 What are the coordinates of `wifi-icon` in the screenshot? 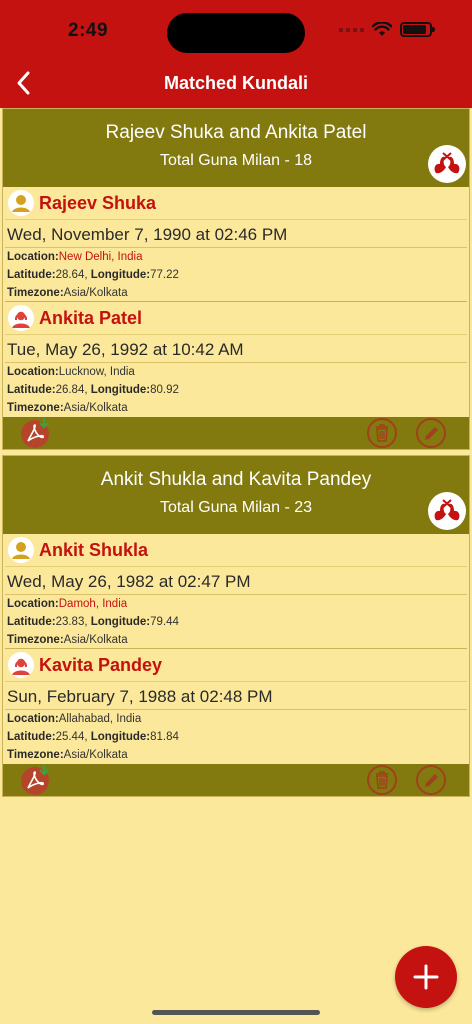 It's located at (382, 29).